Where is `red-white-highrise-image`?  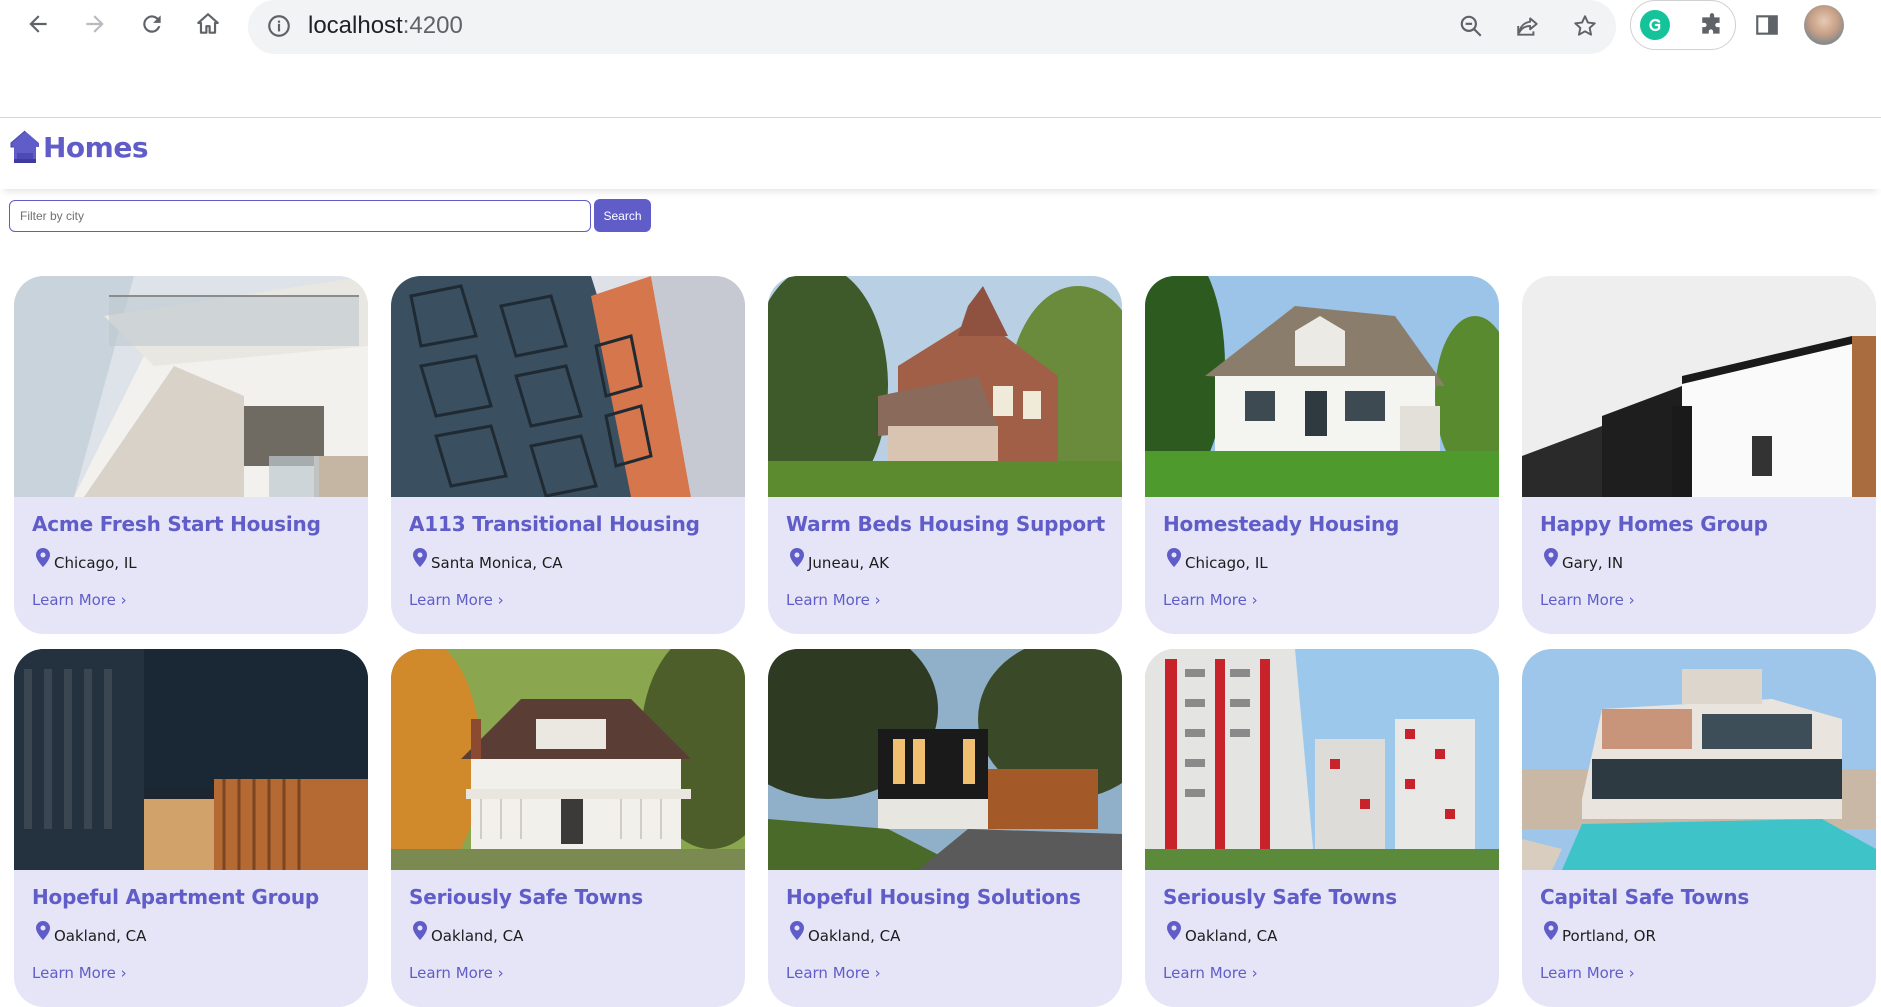 red-white-highrise-image is located at coordinates (1322, 759).